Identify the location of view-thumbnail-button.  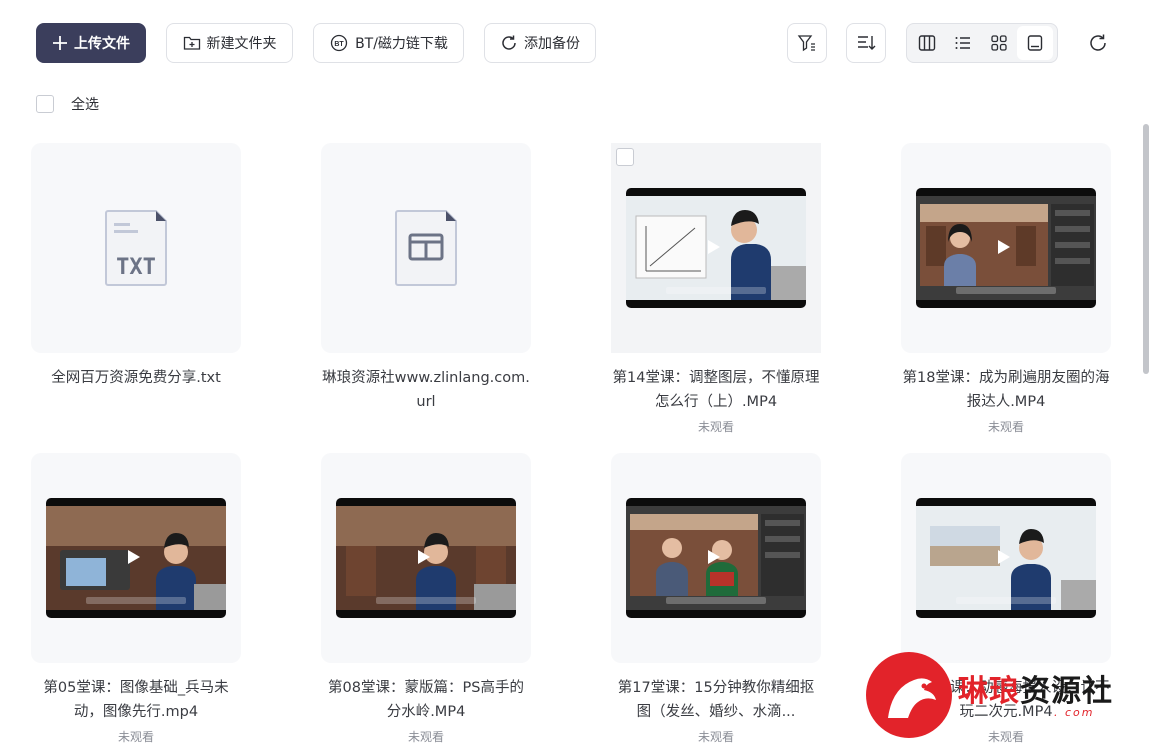
(1035, 43).